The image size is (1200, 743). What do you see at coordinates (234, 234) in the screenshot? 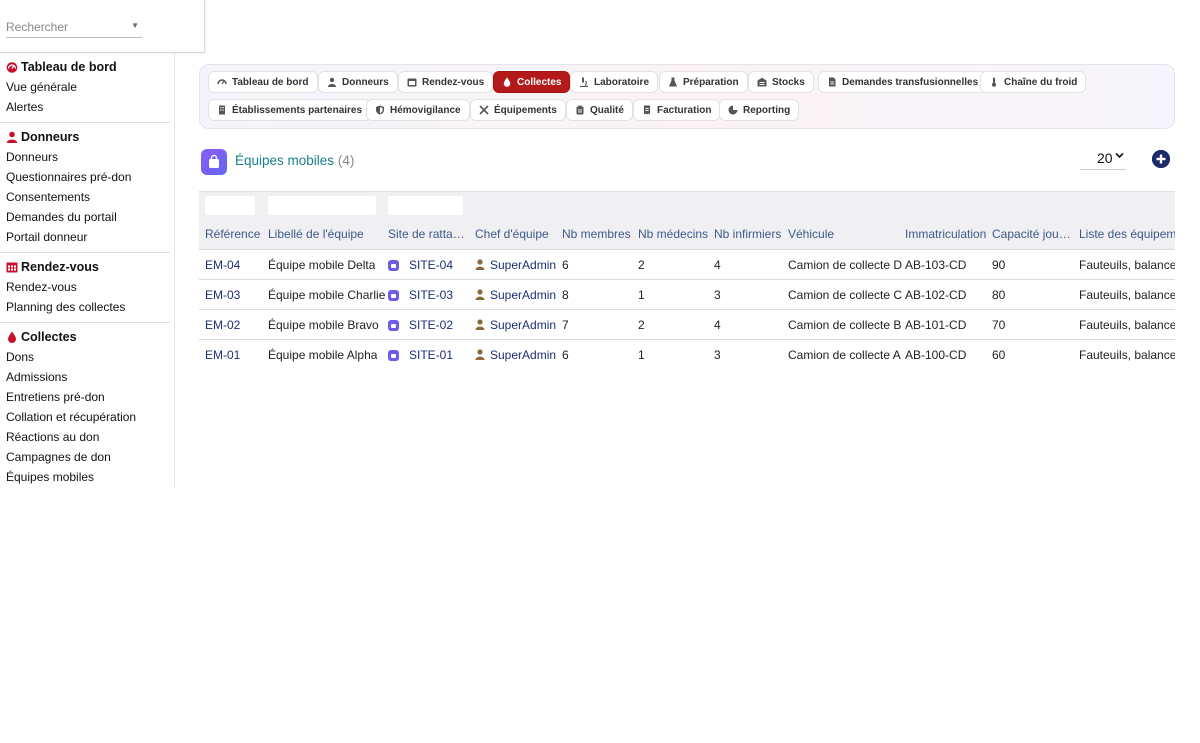
I see `column-header-reference: Référence` at bounding box center [234, 234].